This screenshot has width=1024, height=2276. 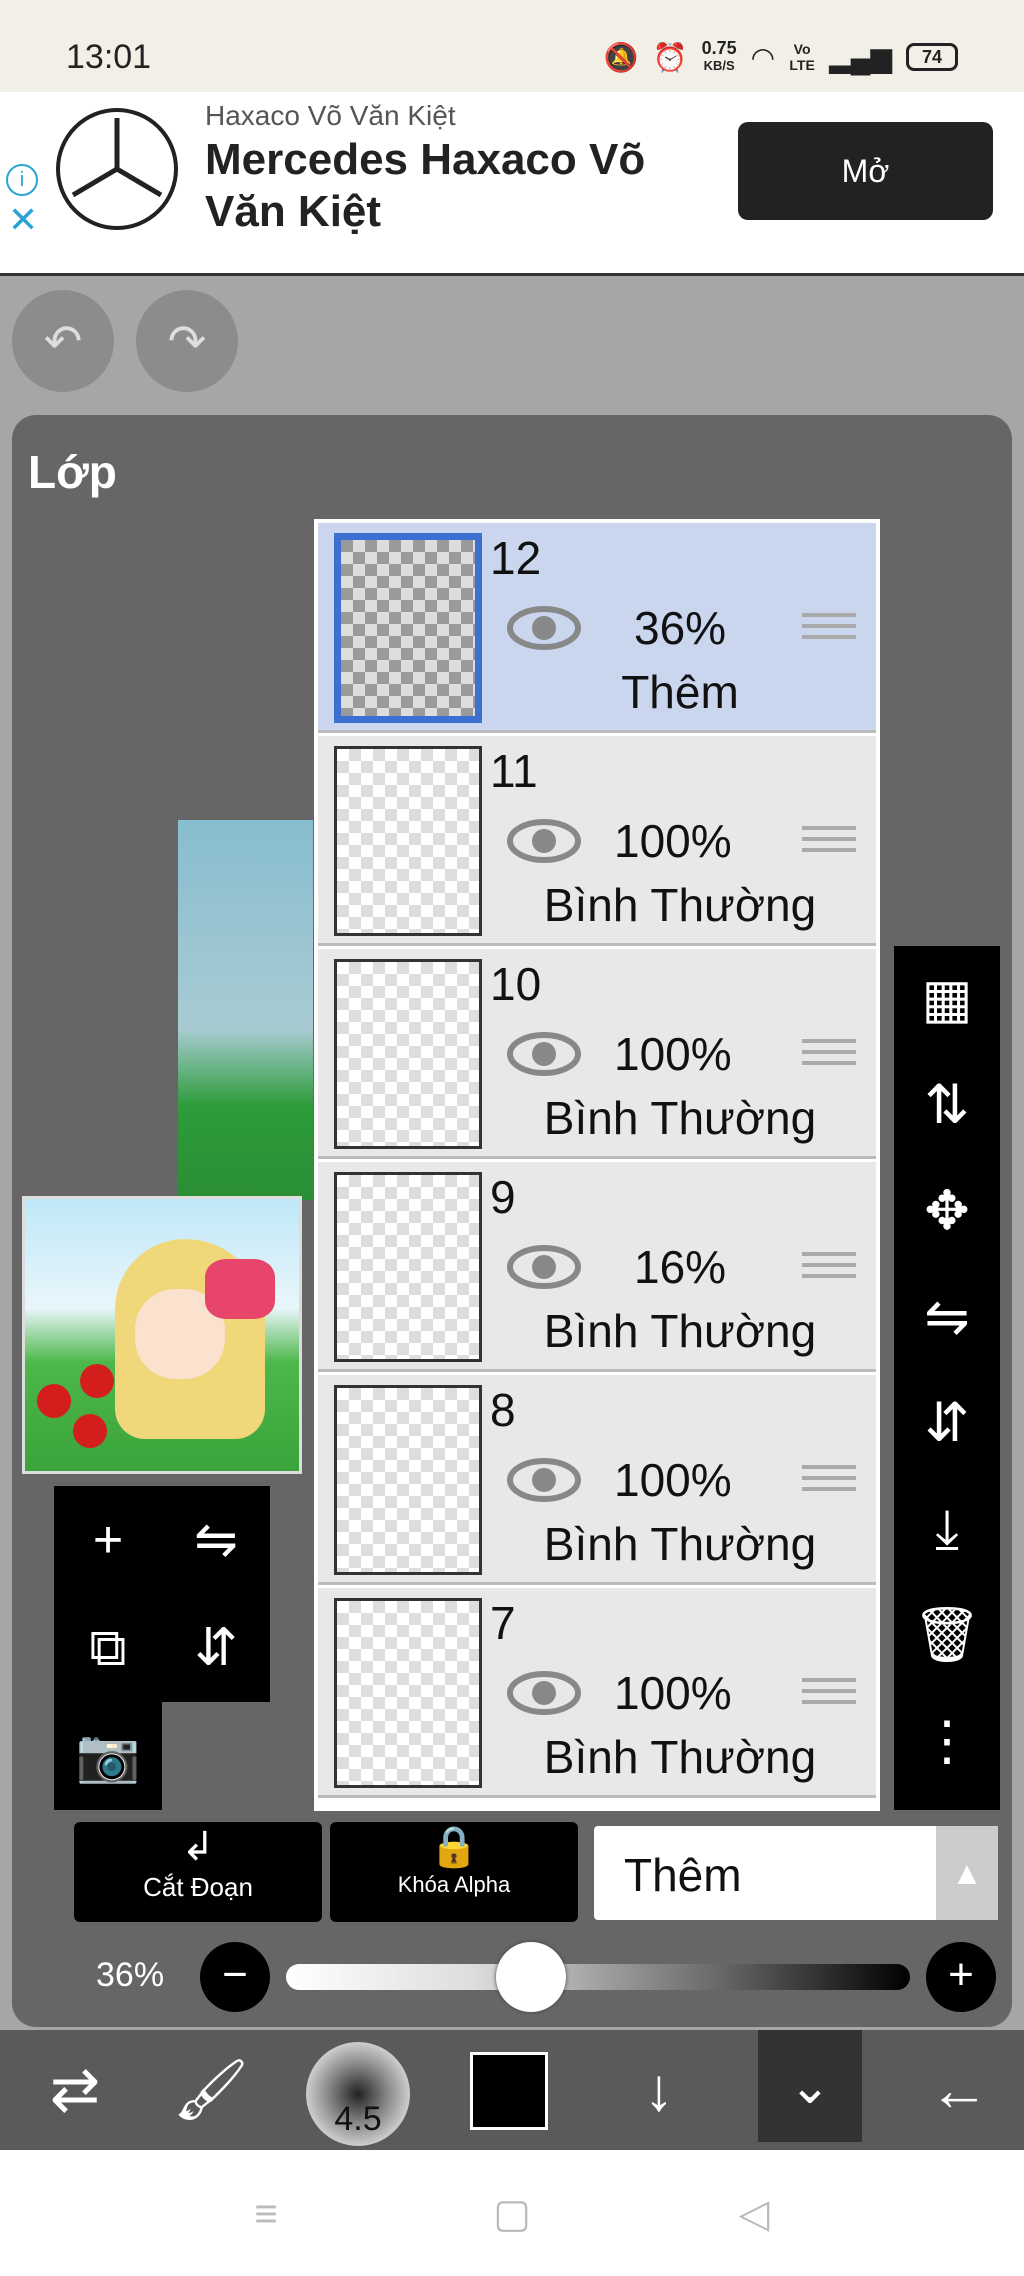 I want to click on lock-icon: 🔒, so click(x=454, y=1847).